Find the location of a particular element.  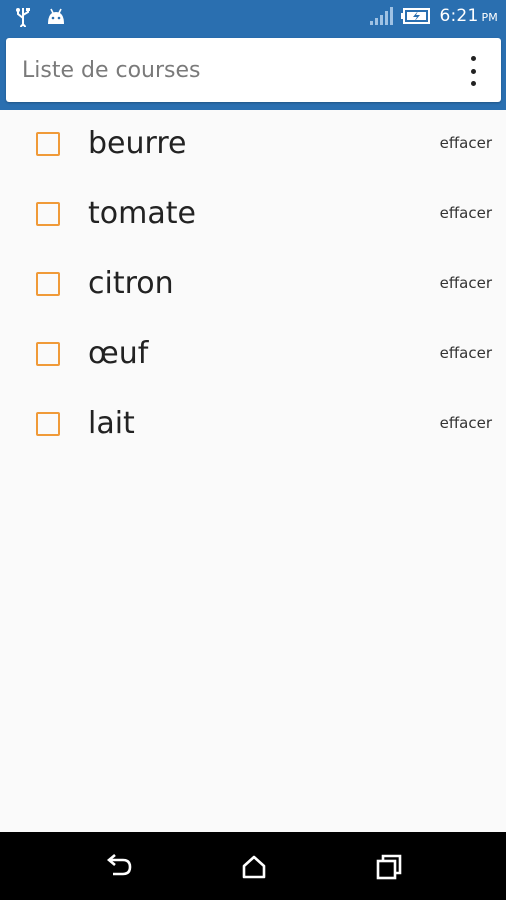

android-icon is located at coordinates (56, 16).